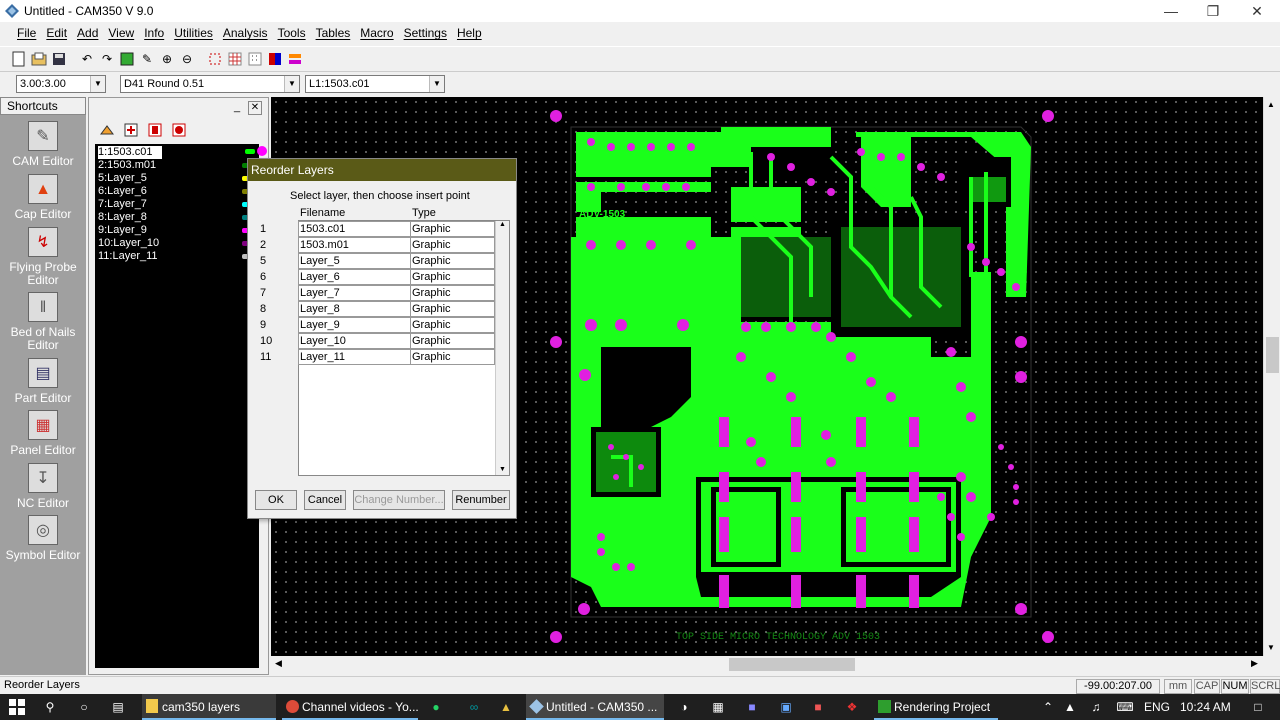  I want to click on search-icon: ⚲, so click(50, 707).